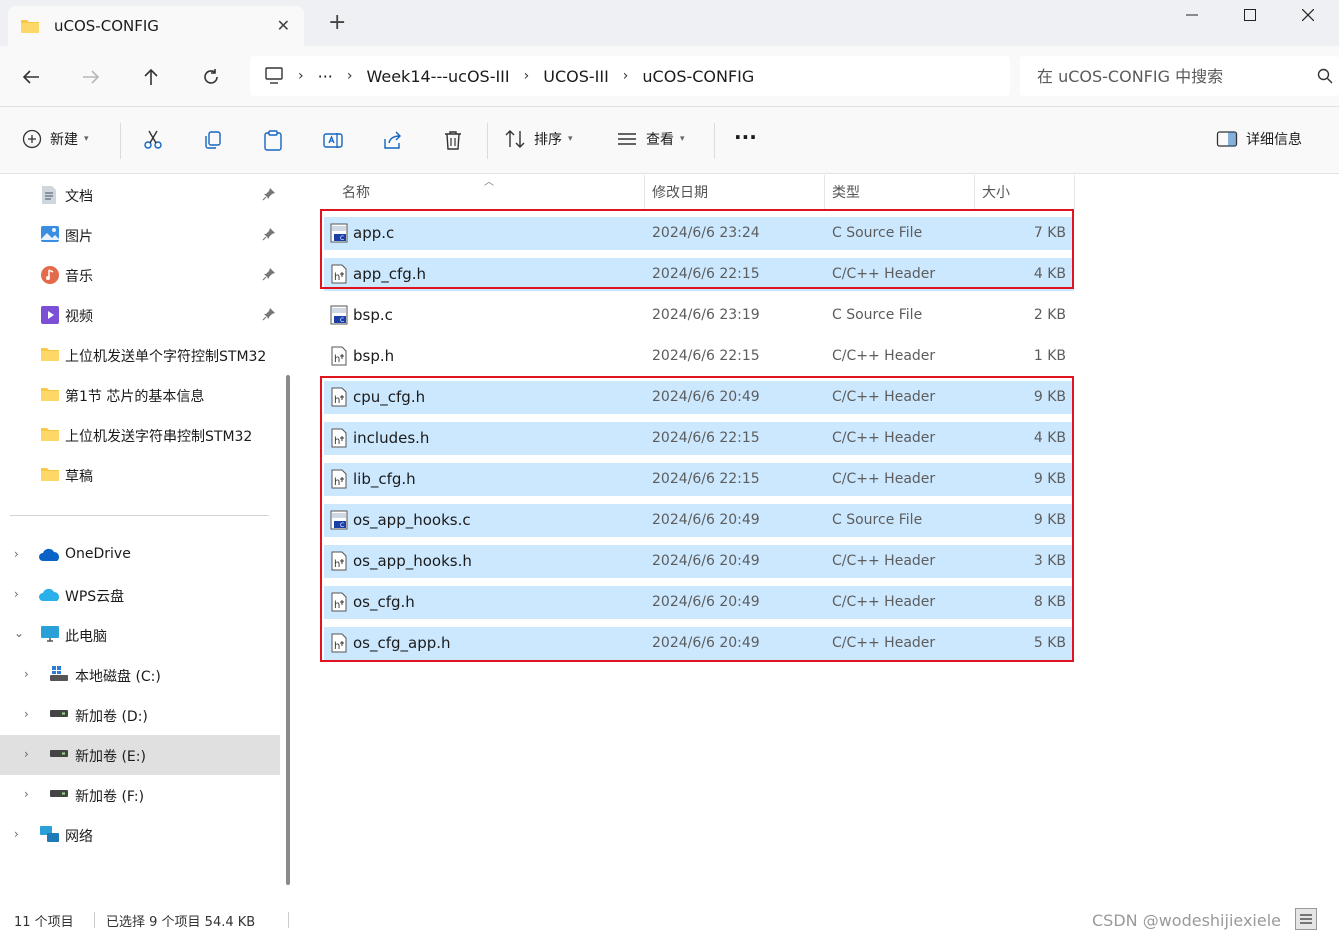  Describe the element at coordinates (288, 630) in the screenshot. I see `sidebar-scrollbar` at that location.